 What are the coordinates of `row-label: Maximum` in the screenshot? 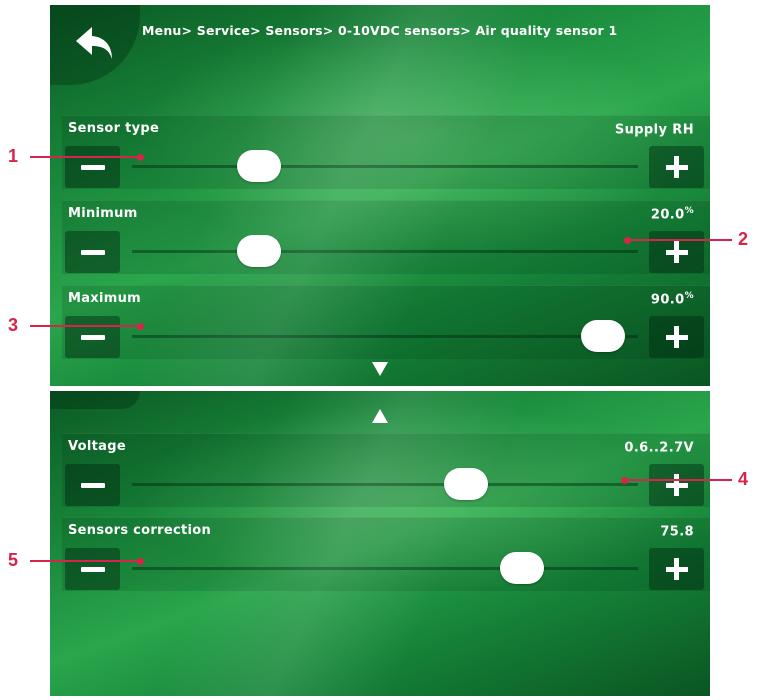 It's located at (104, 298).